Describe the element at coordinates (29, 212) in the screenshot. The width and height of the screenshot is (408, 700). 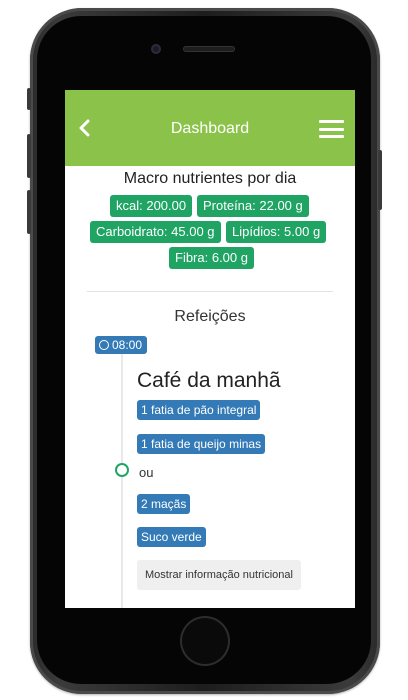
I see `volume-down-button` at that location.